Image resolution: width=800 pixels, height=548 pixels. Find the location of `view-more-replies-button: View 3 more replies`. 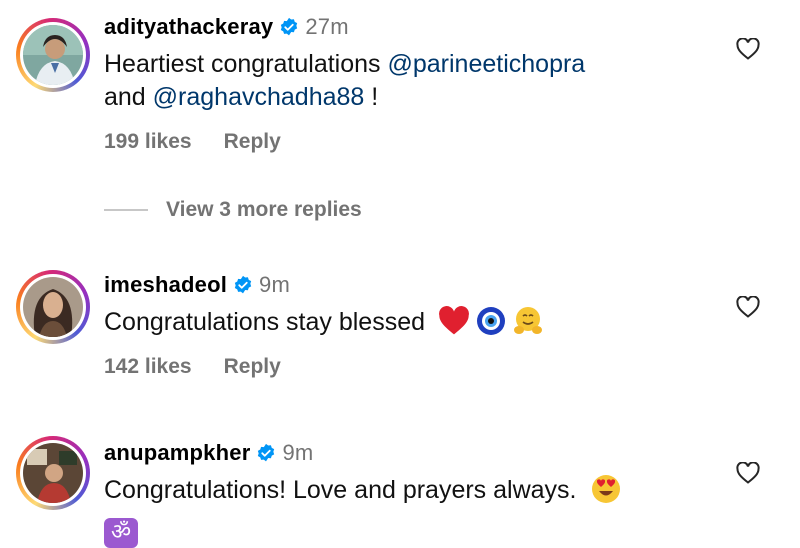

view-more-replies-button: View 3 more replies is located at coordinates (233, 210).